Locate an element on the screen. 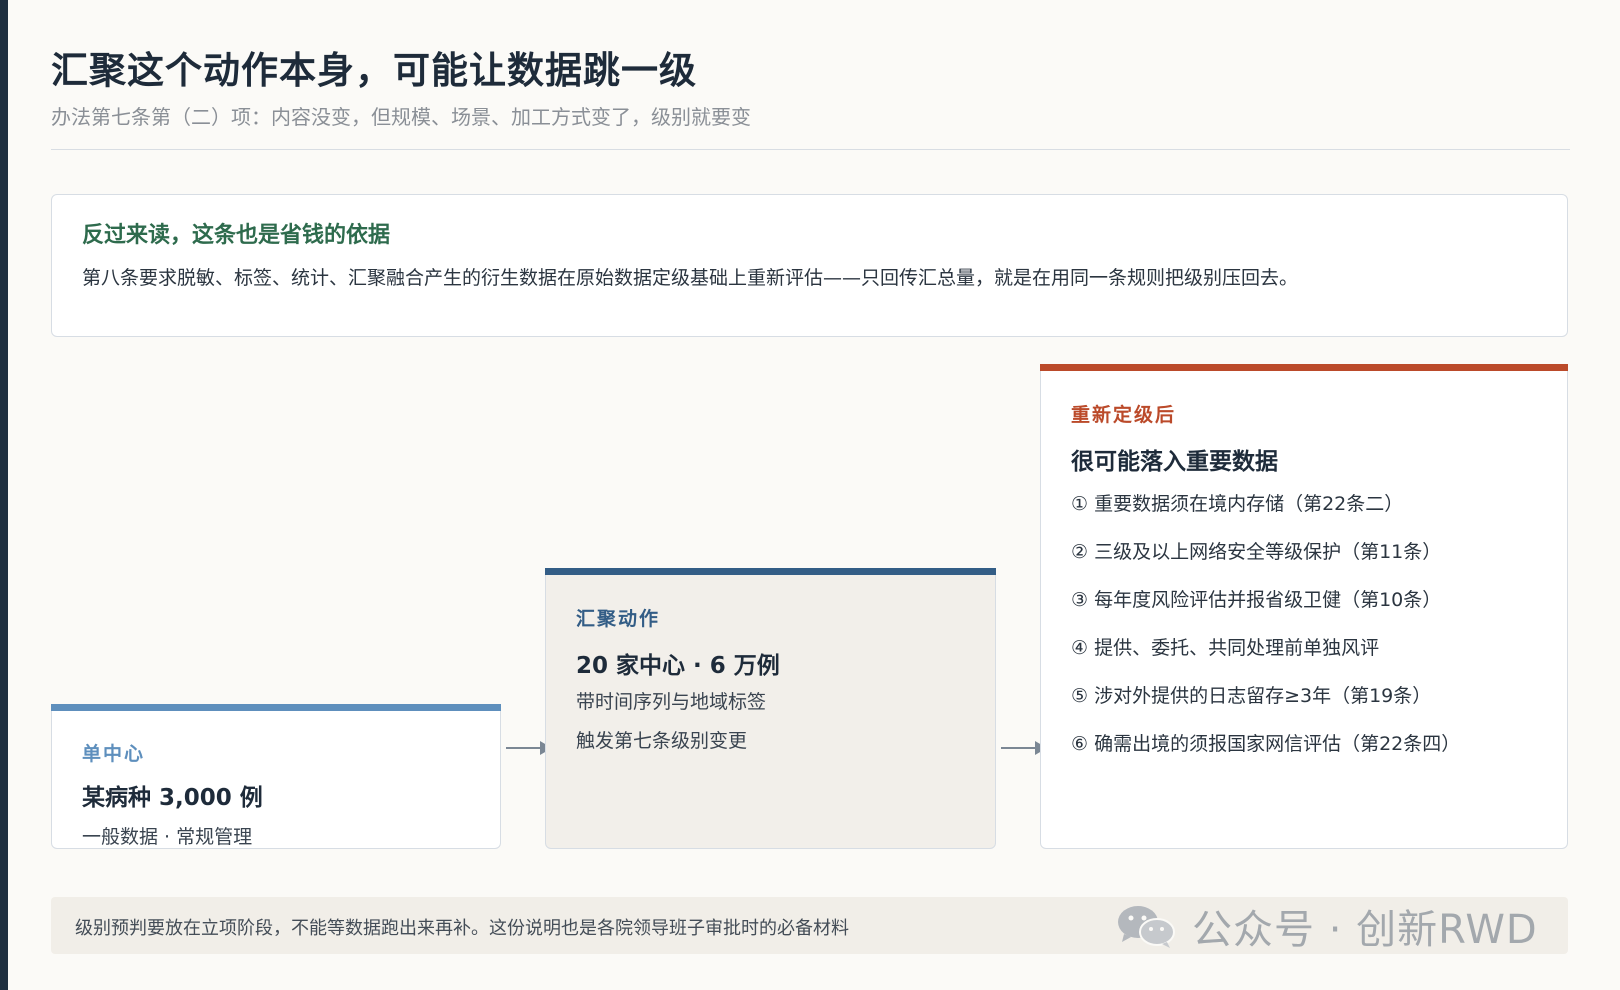 The image size is (1620, 990). watermark-text: 公众号 · 创新RWD is located at coordinates (1365, 929).